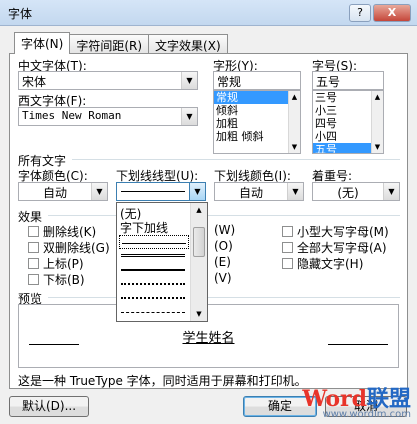 This screenshot has height=424, width=417. Describe the element at coordinates (154, 242) in the screenshot. I see `dropdown-item-focus` at that location.